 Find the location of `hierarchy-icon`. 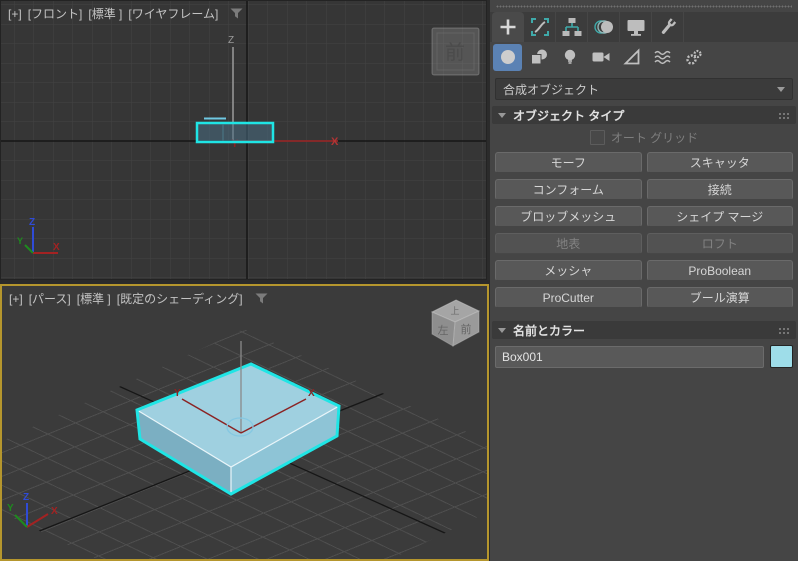

hierarchy-icon is located at coordinates (571, 27).